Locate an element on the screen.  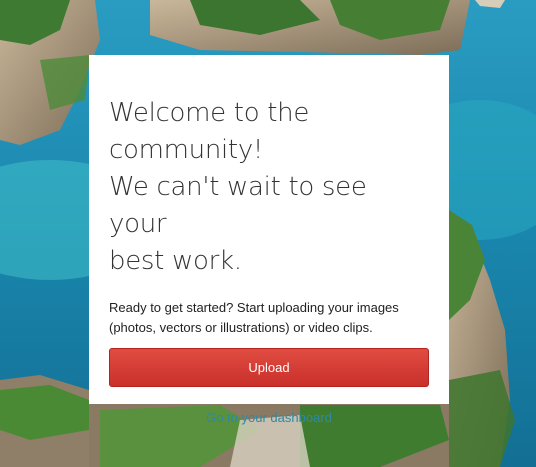
headline-line-4: best work. is located at coordinates (175, 261).